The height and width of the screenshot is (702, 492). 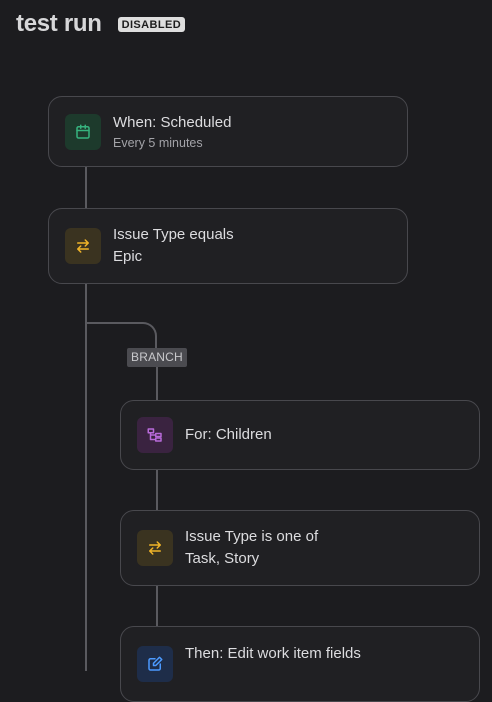 I want to click on page-header: test run DISABLED, so click(x=101, y=24).